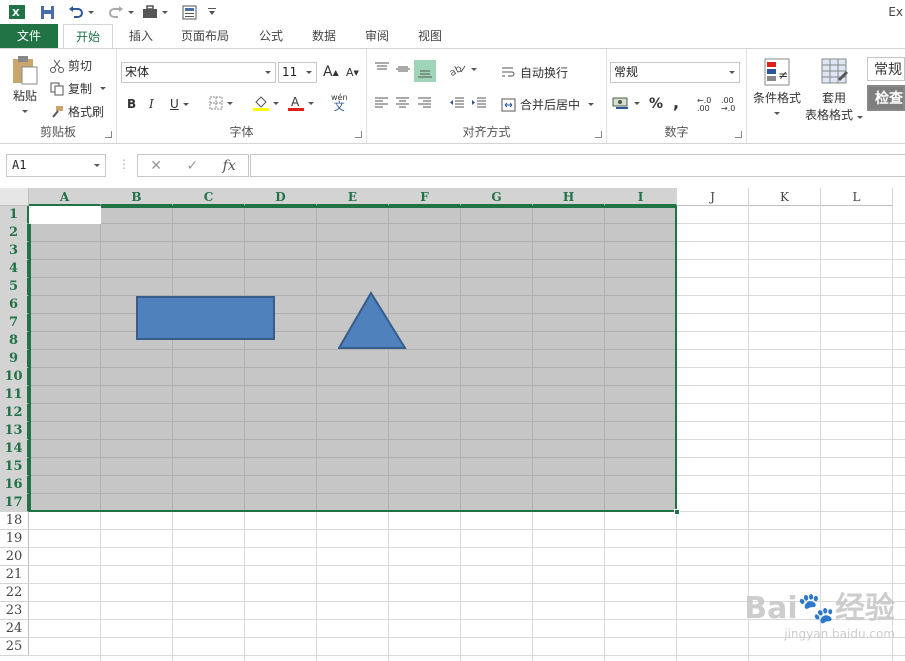 The height and width of the screenshot is (661, 905). Describe the element at coordinates (14, 449) in the screenshot. I see `row-header-14: 14` at that location.